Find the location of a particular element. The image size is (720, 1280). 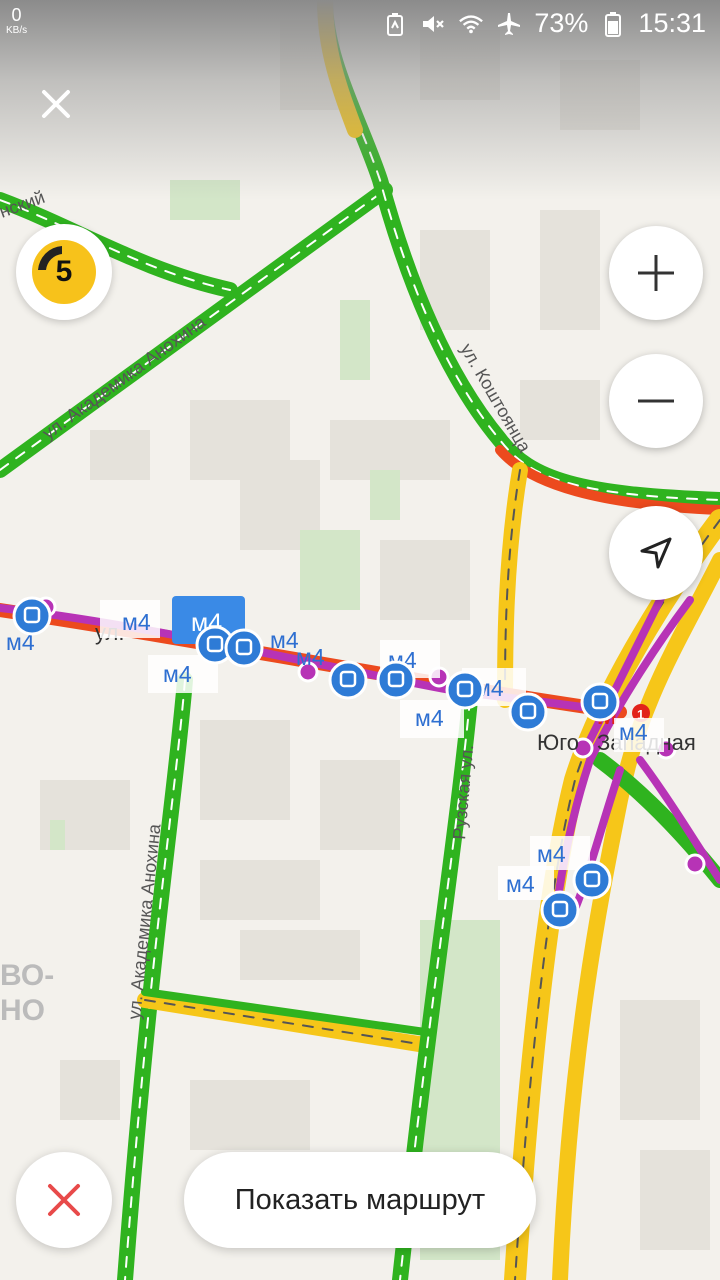

route-label-7: м4 is located at coordinates (429, 718).